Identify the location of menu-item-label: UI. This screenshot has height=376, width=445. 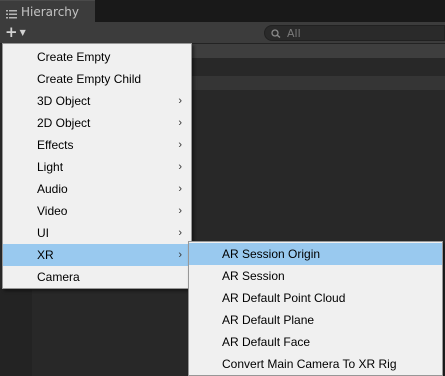
(43, 233).